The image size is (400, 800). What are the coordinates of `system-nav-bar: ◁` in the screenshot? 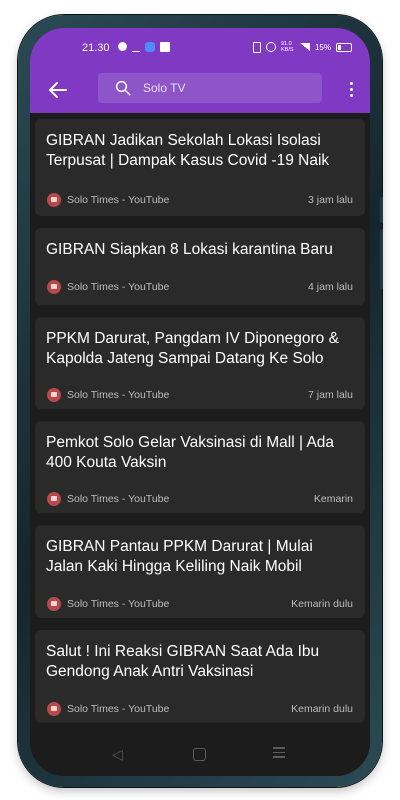 It's located at (200, 756).